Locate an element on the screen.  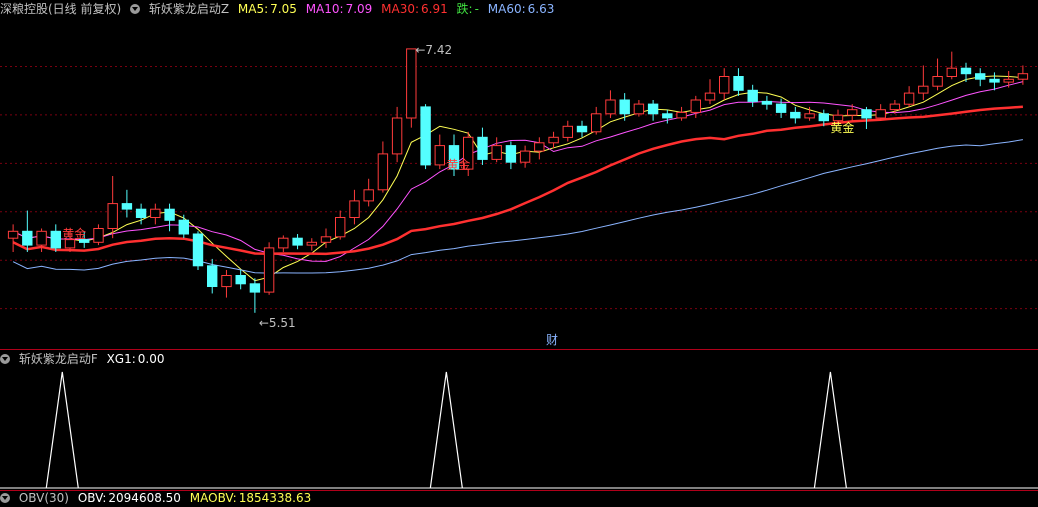
ma10-label: MA10: is located at coordinates (324, 9).